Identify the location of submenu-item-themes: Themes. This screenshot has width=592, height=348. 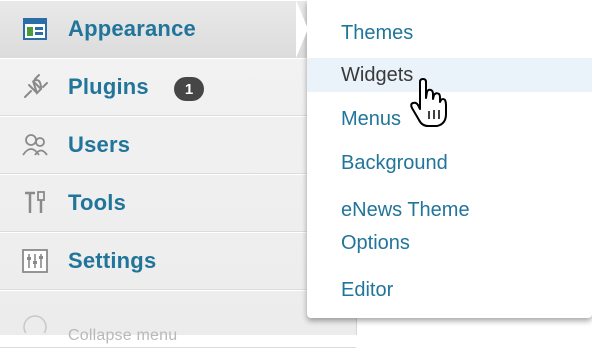
(449, 33).